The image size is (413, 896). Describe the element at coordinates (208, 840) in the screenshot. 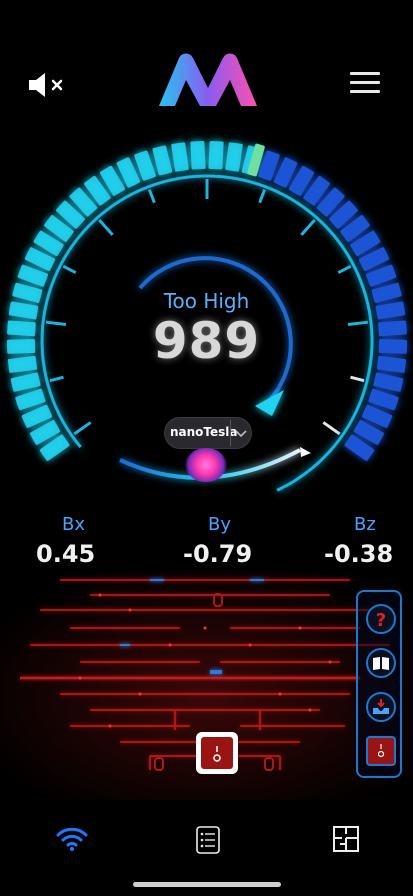

I see `list-icon` at that location.